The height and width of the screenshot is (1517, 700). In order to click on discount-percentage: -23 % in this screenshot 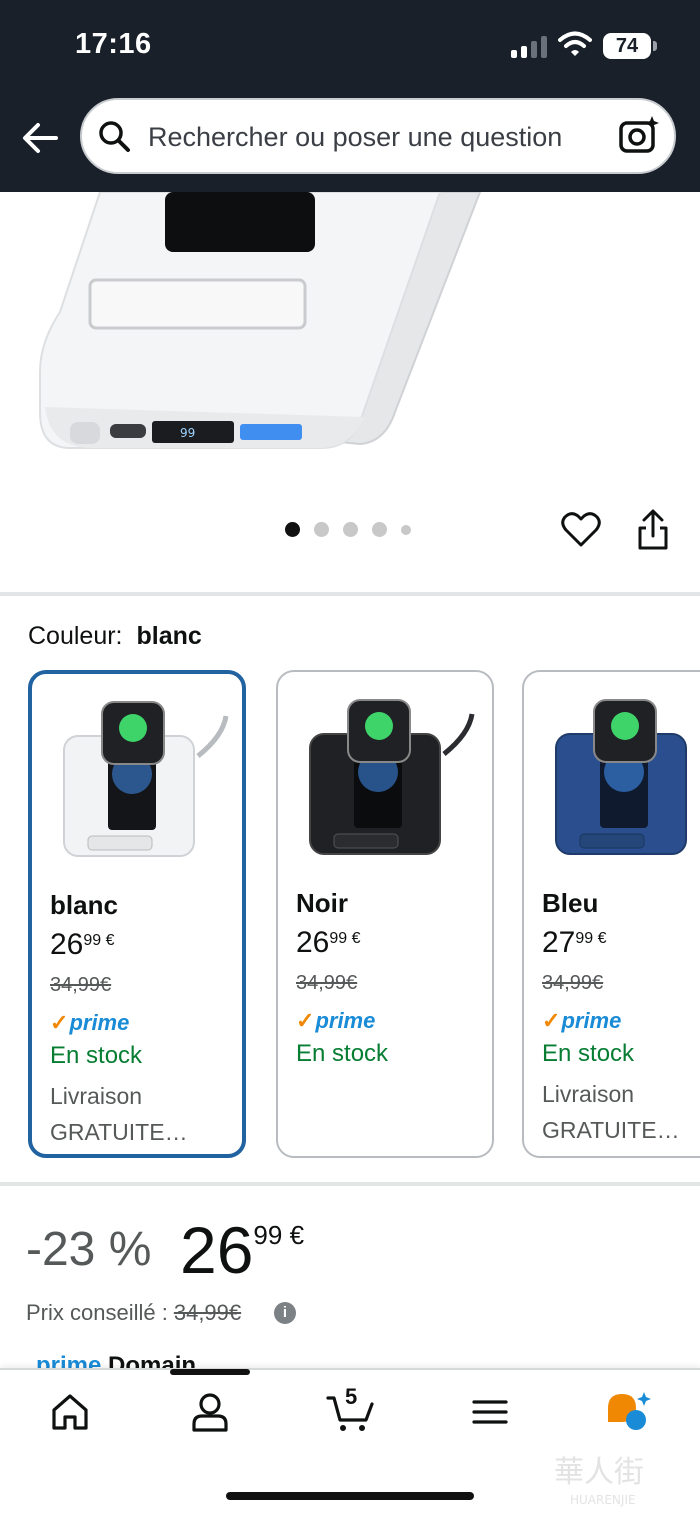, I will do `click(89, 1249)`.